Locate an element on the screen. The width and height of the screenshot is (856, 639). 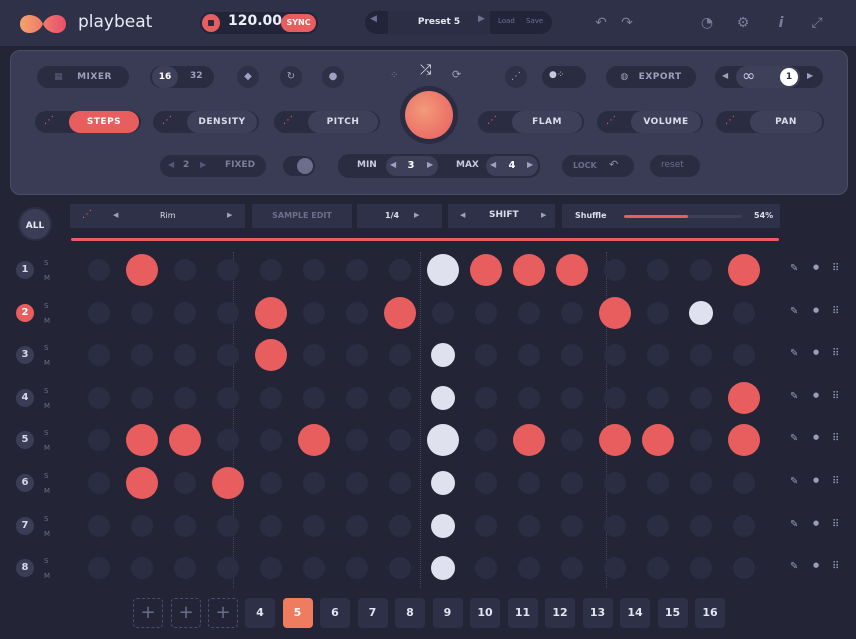
max-value: 4 is located at coordinates (512, 165).